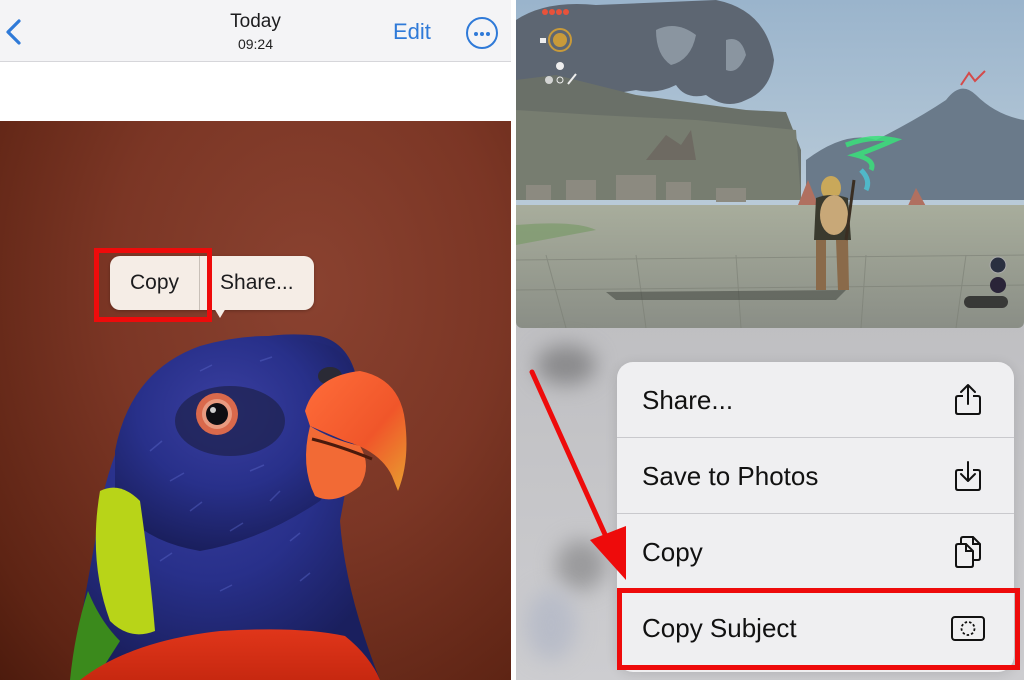 This screenshot has height=680, width=1024. I want to click on back-button, so click(14, 32).